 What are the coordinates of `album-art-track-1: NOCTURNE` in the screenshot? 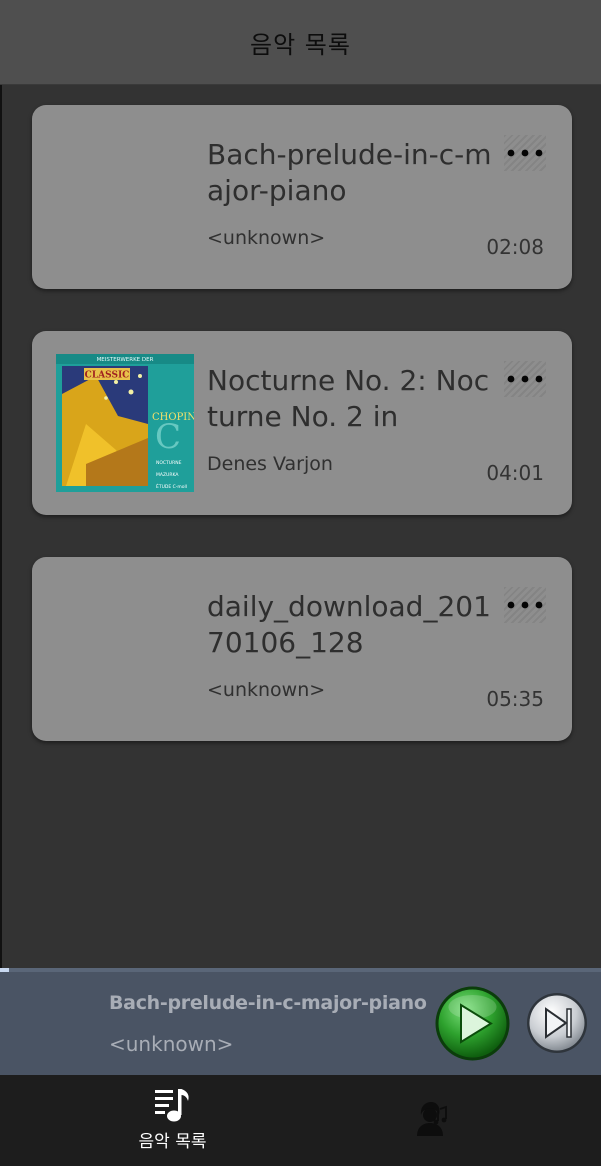 It's located at (169, 463).